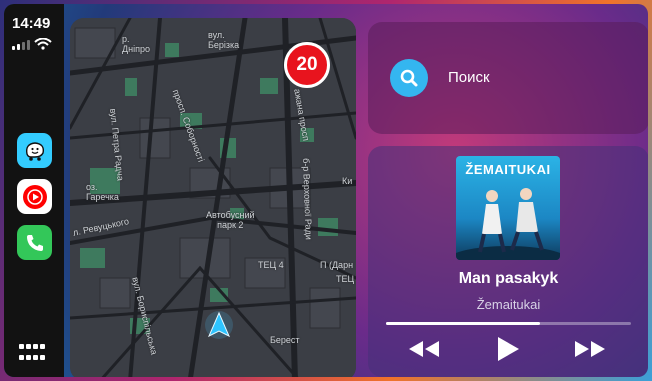 Image resolution: width=652 pixels, height=381 pixels. What do you see at coordinates (32, 44) in the screenshot?
I see `status-indicators` at bounding box center [32, 44].